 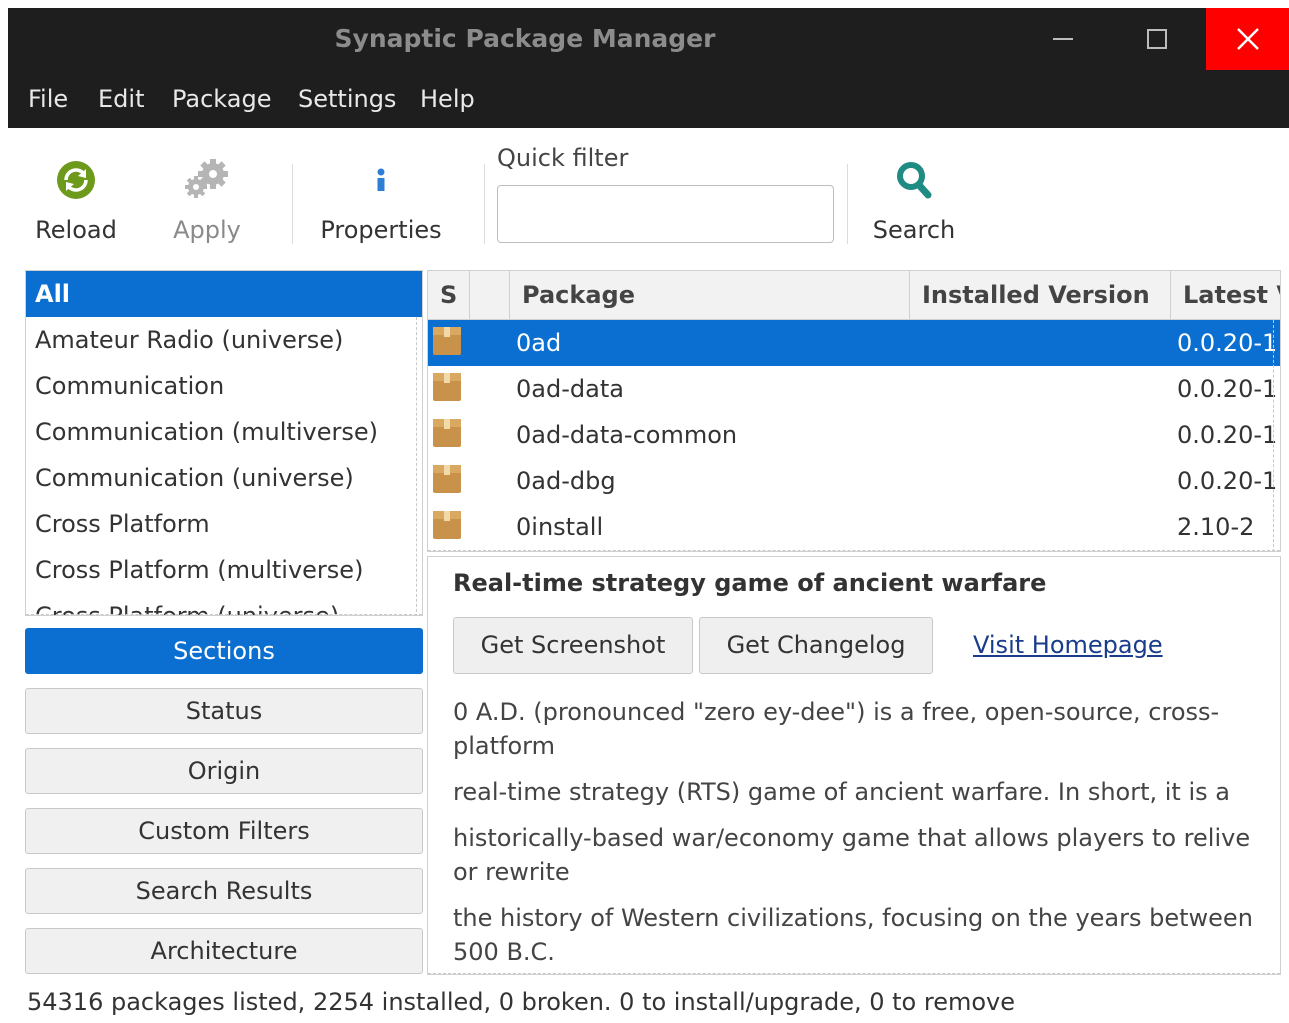 I want to click on properties-label: Properties, so click(x=381, y=230).